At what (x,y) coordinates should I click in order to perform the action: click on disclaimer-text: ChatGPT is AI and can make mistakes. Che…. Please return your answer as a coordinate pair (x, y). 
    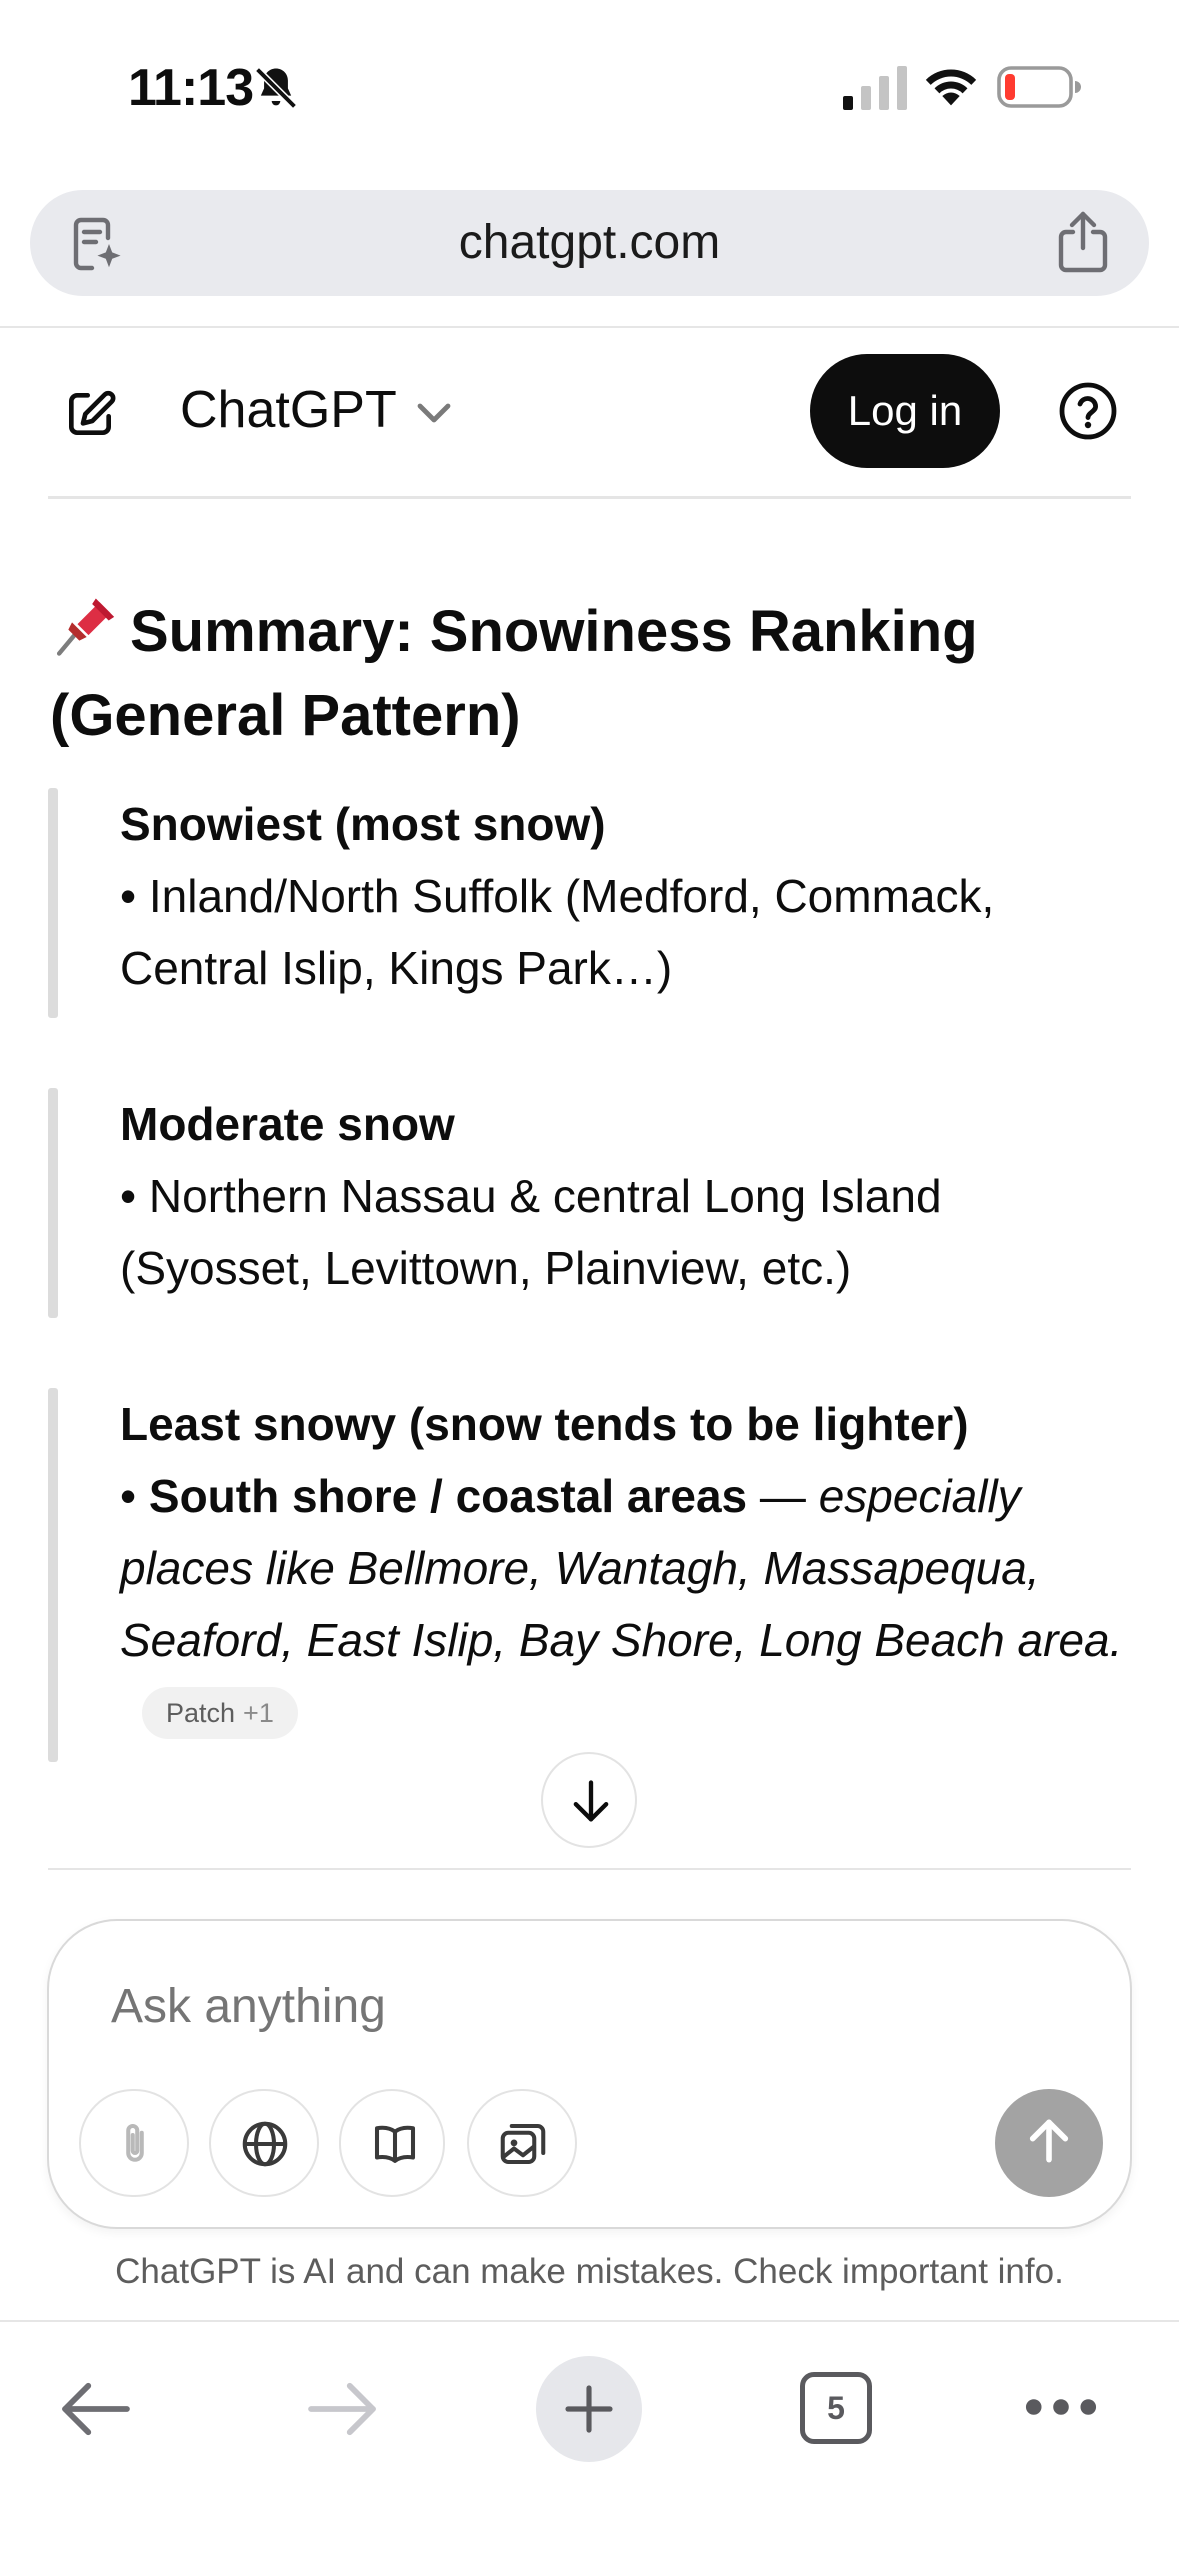
    Looking at the image, I should click on (589, 2271).